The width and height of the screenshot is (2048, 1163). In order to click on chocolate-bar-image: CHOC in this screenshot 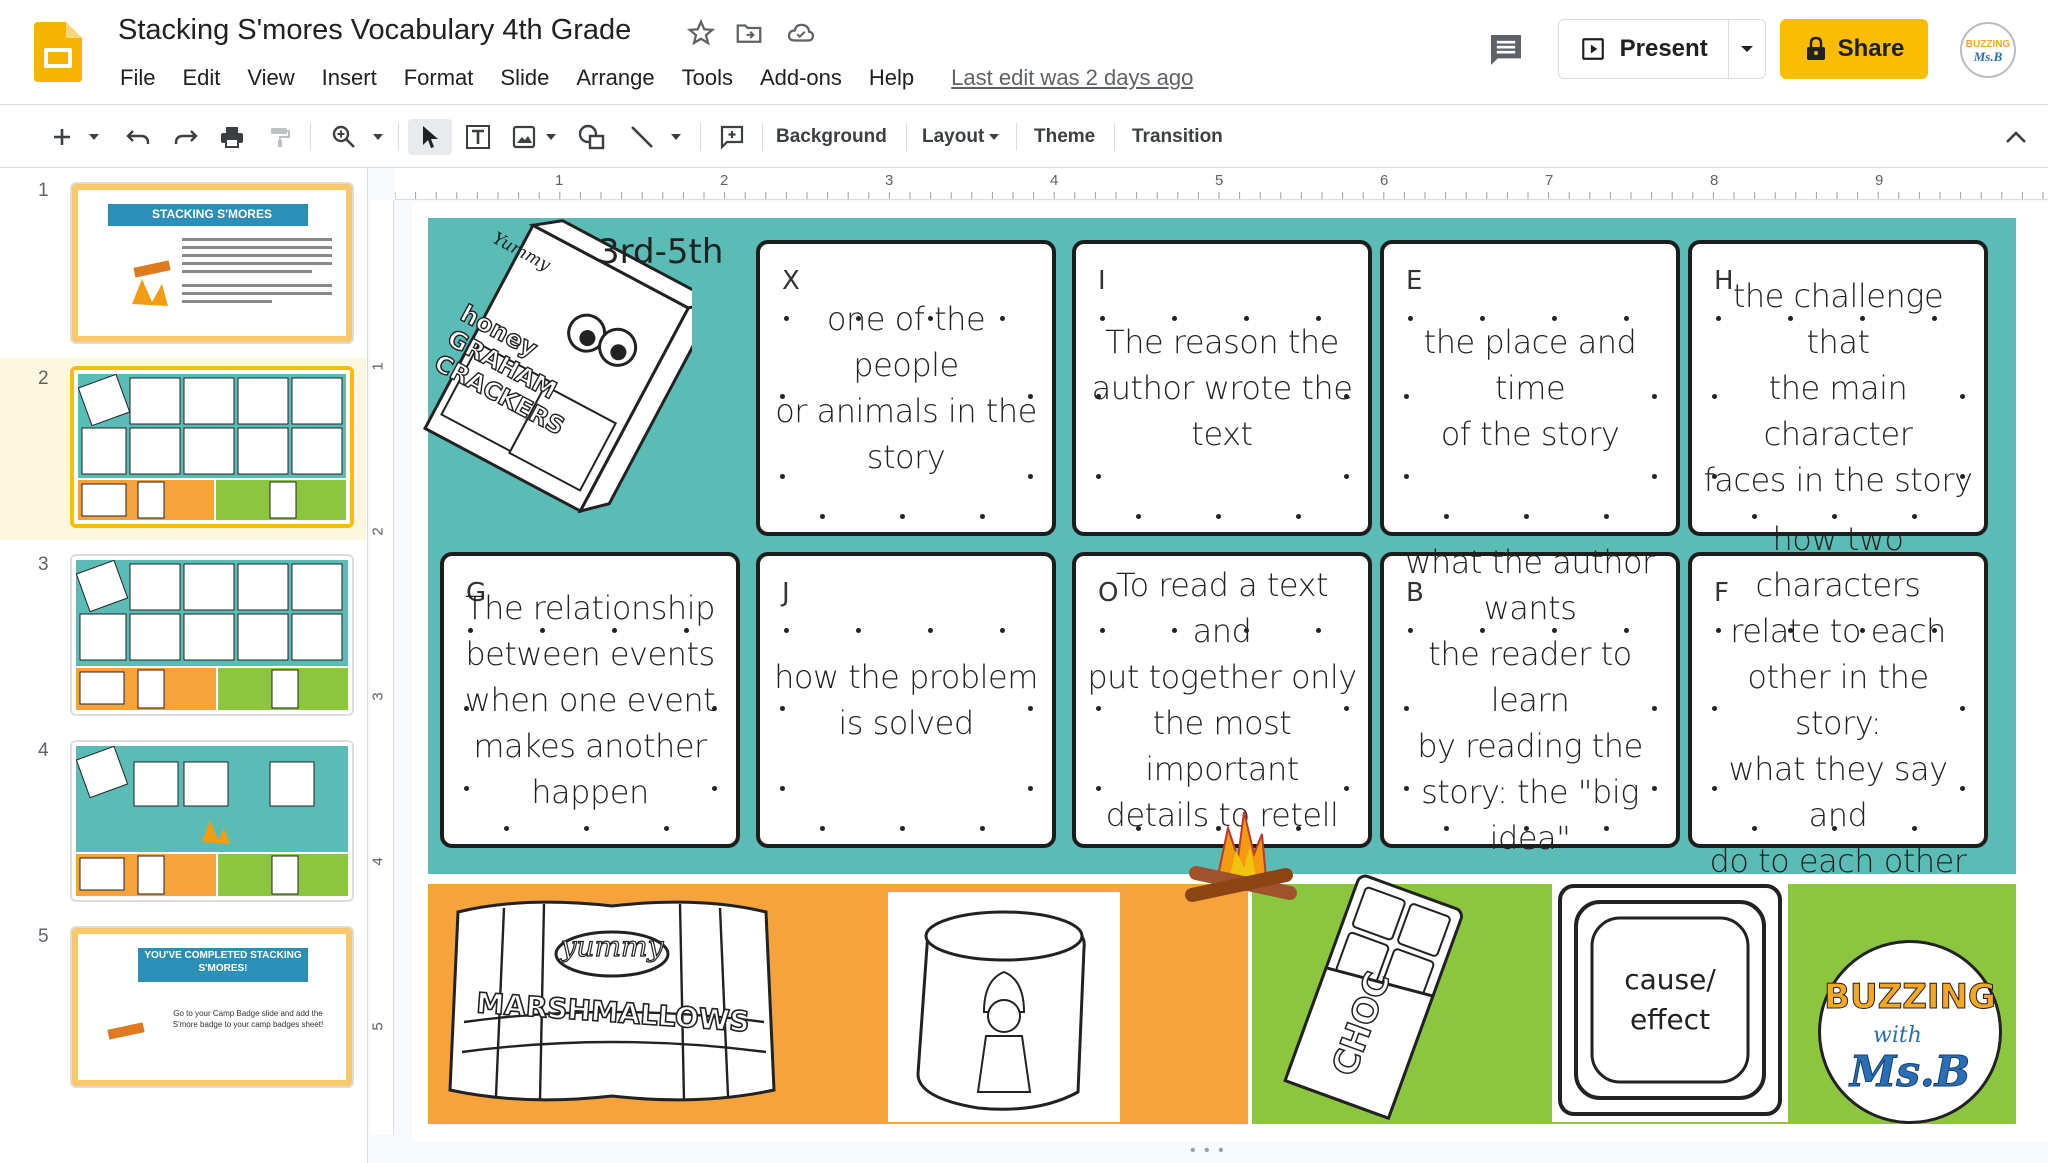, I will do `click(1368, 999)`.